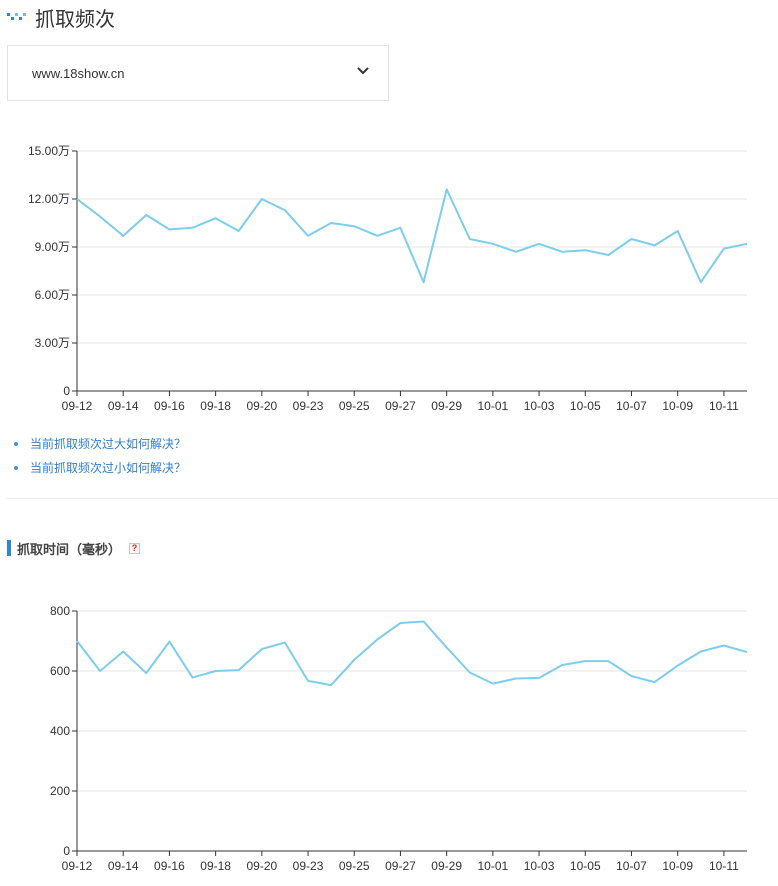 Image resolution: width=778 pixels, height=886 pixels. I want to click on y-tick-label: 600, so click(60, 671).